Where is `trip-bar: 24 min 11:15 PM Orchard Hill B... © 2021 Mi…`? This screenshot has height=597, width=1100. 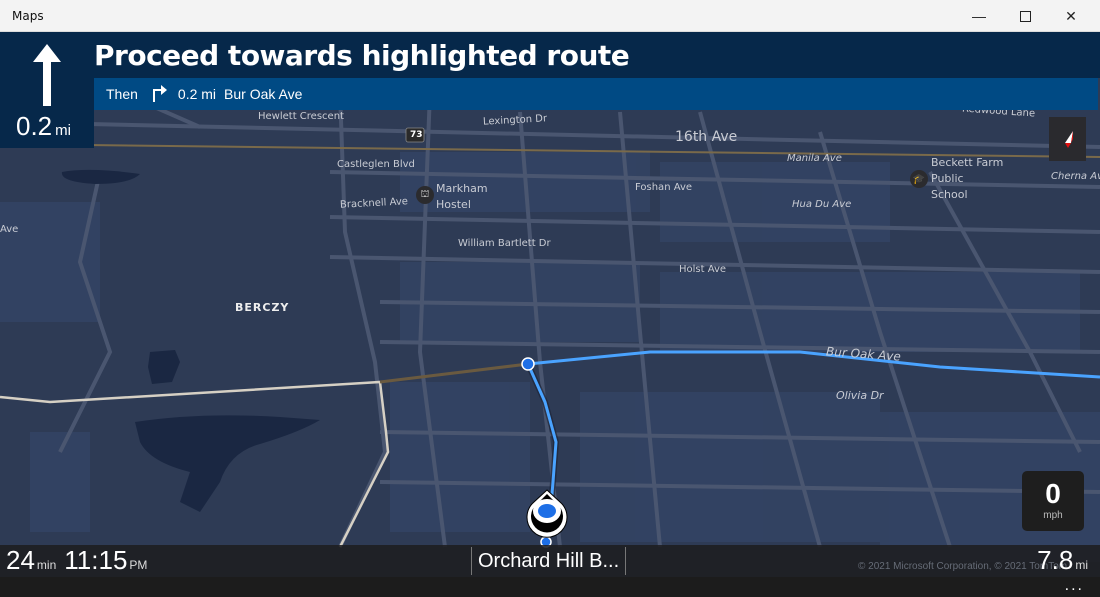 trip-bar: 24 min 11:15 PM Orchard Hill B... © 2021 Mi… is located at coordinates (550, 561).